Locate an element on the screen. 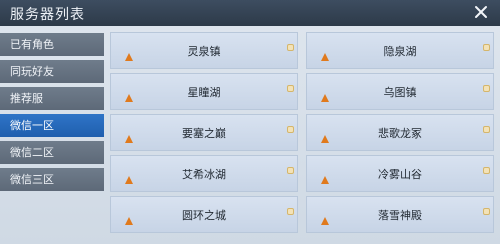 The image size is (500, 244). tab-label: 微信一区 is located at coordinates (32, 125).